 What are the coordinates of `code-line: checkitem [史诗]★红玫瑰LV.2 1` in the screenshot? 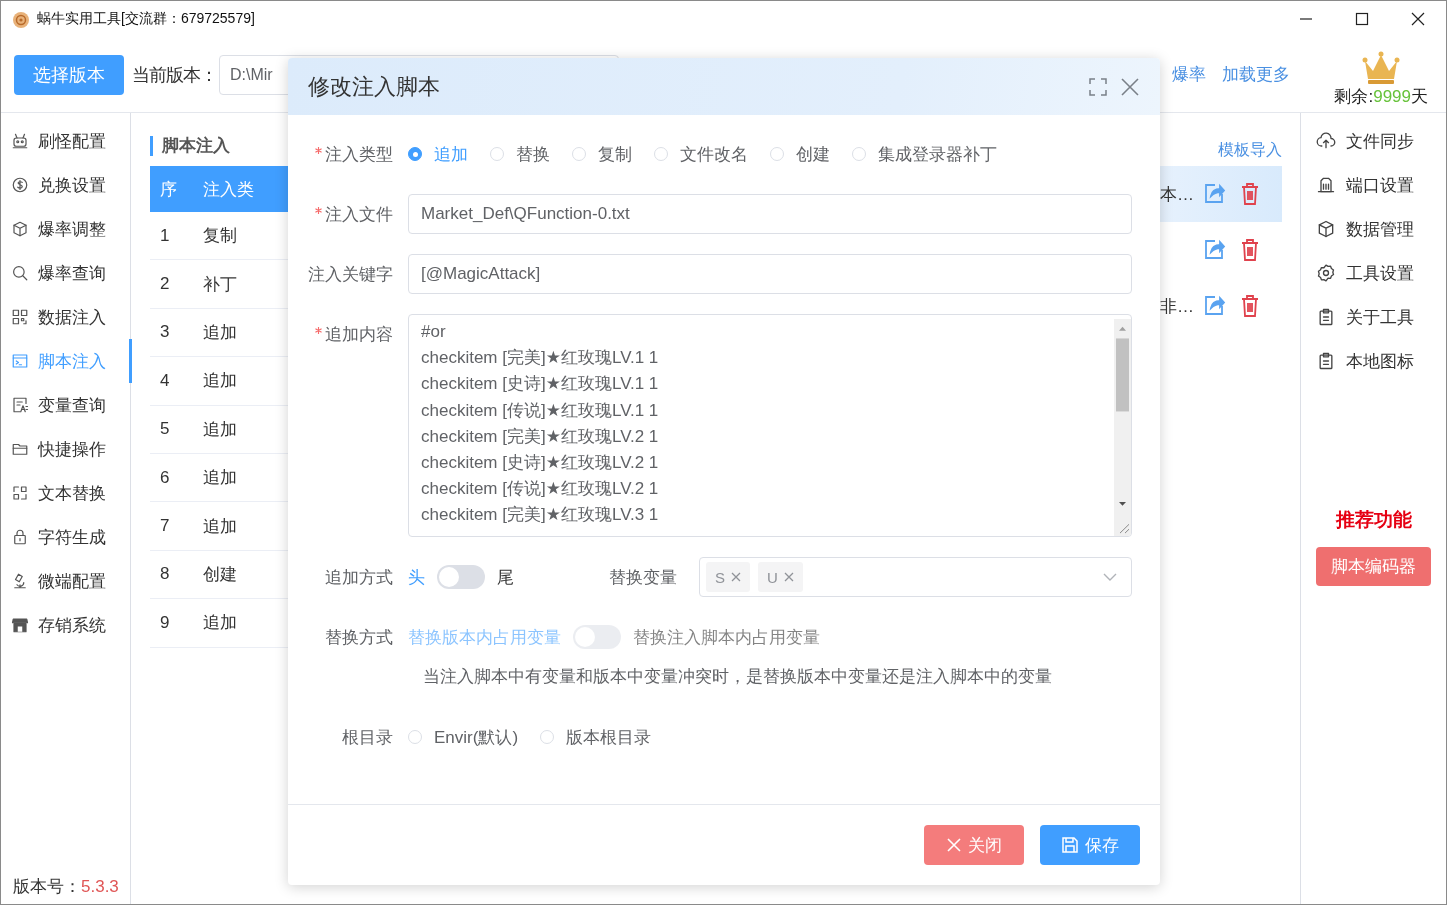 It's located at (540, 462).